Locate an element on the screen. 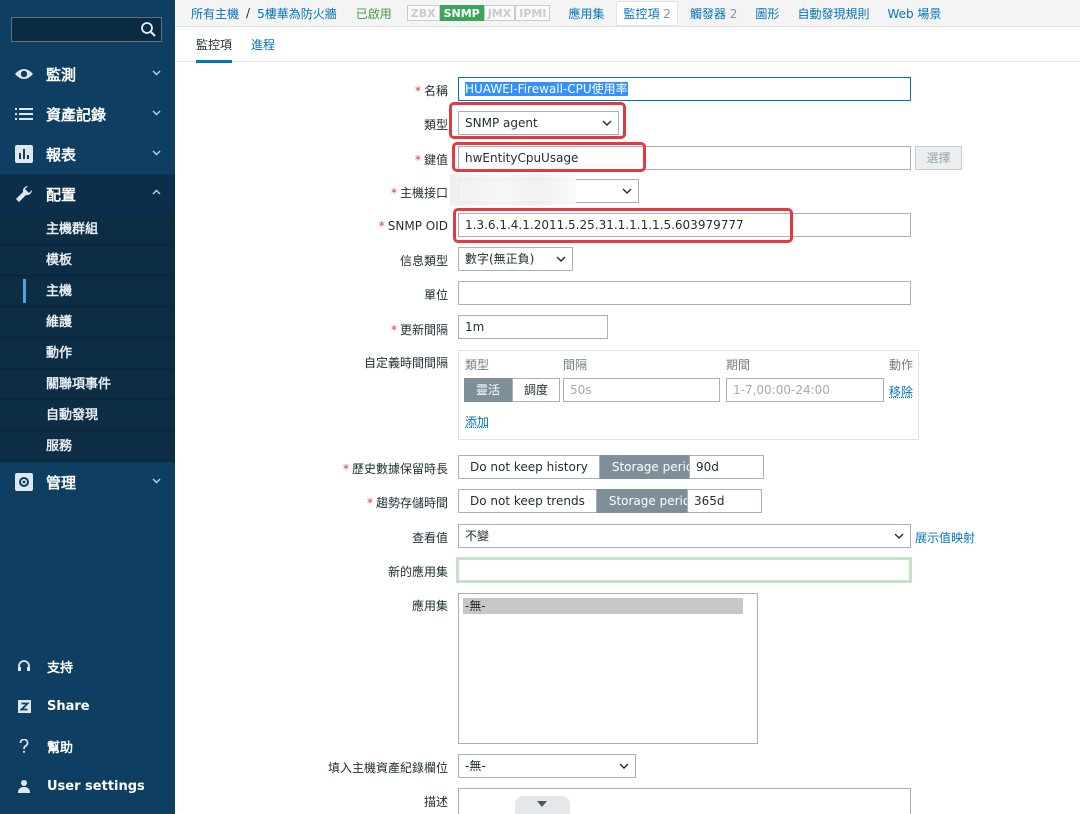 The height and width of the screenshot is (814, 1080). breadcrumb-host: 5樓華為防火牆 is located at coordinates (297, 13).